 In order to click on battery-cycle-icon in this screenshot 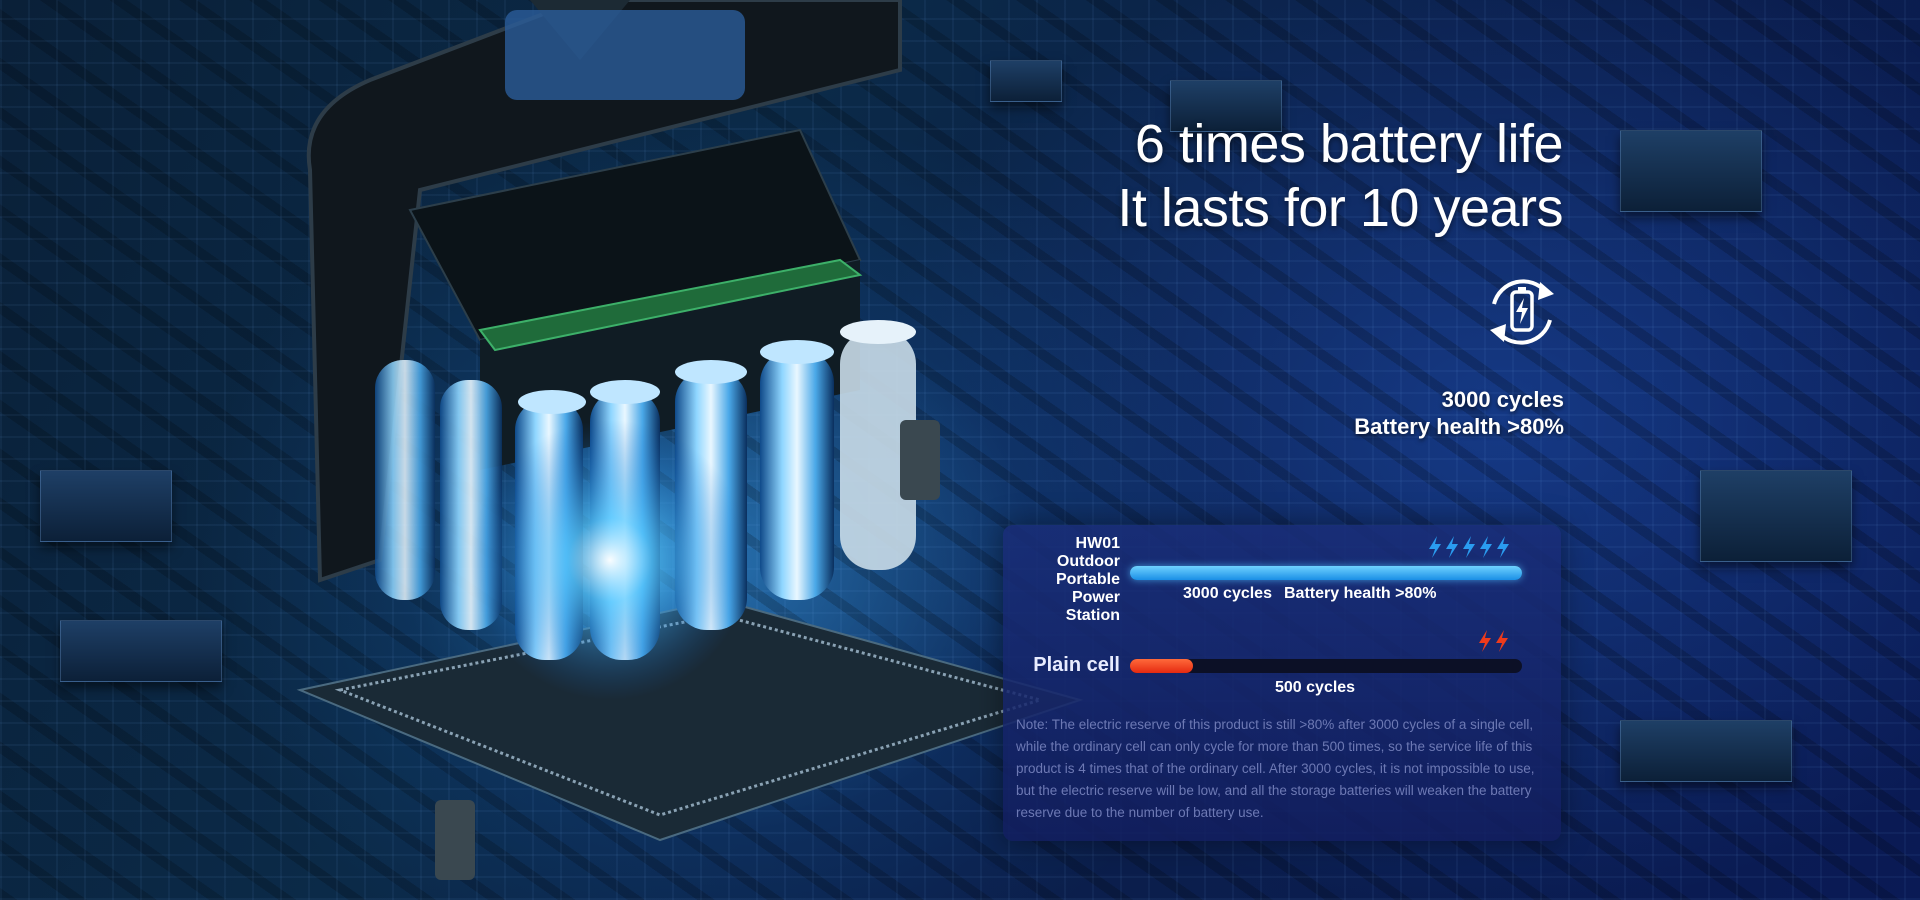, I will do `click(1522, 312)`.